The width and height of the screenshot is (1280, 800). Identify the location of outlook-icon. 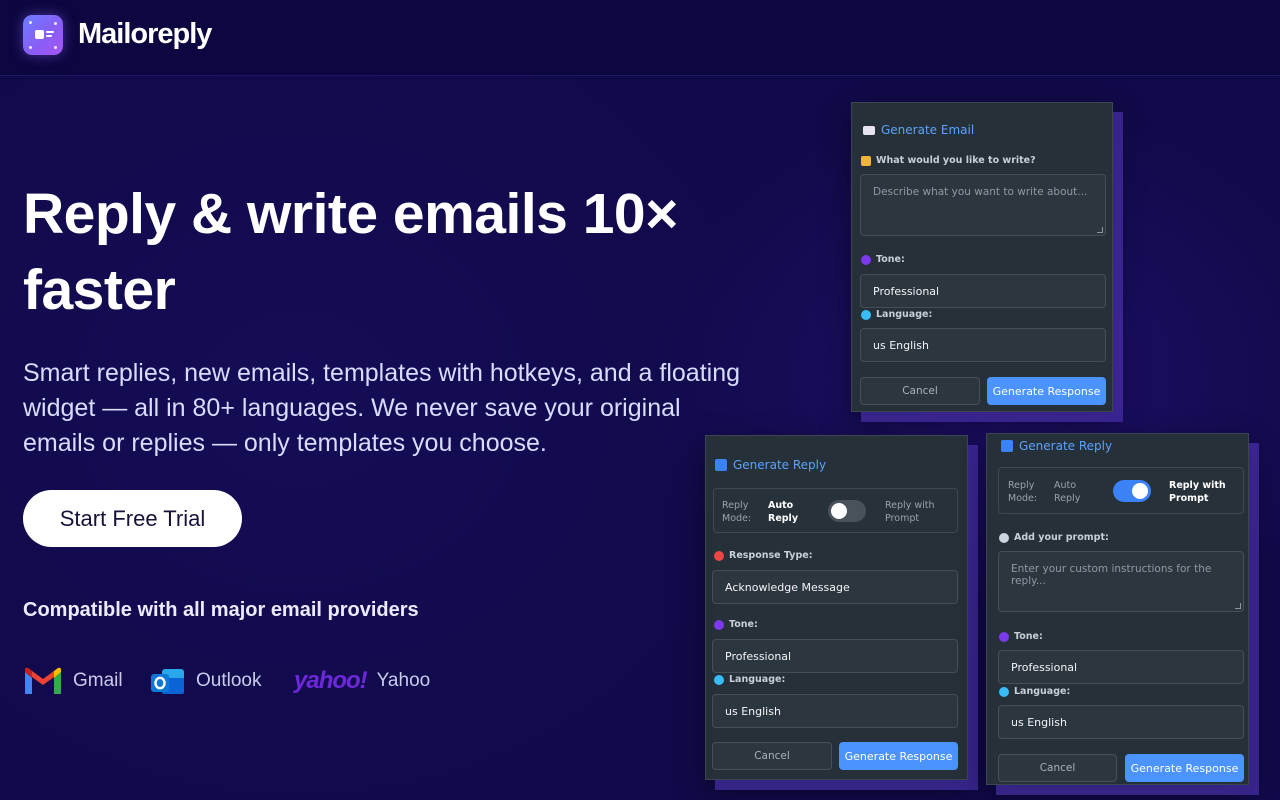
(167, 681).